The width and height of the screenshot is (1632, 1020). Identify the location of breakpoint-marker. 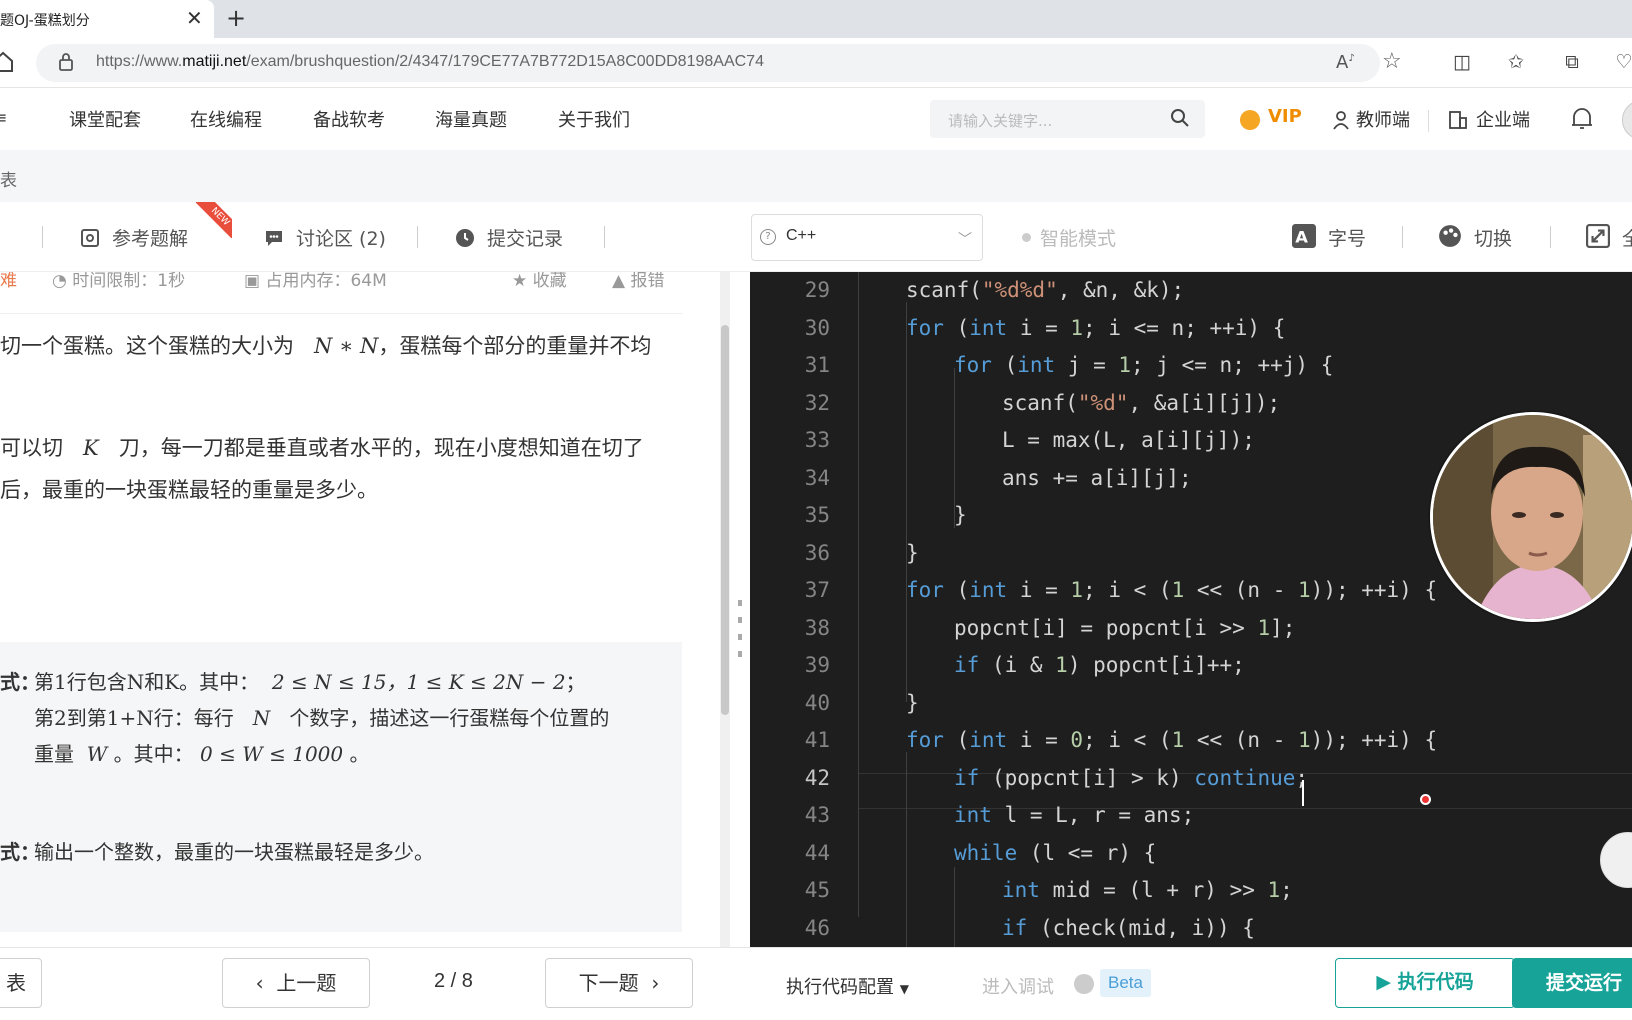
(1425, 799).